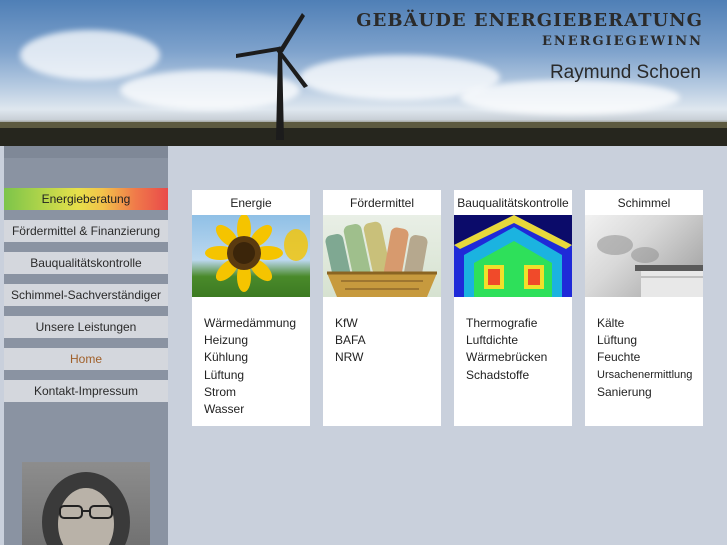 The image size is (727, 545). Describe the element at coordinates (519, 323) in the screenshot. I see `list-item: Thermografie` at that location.